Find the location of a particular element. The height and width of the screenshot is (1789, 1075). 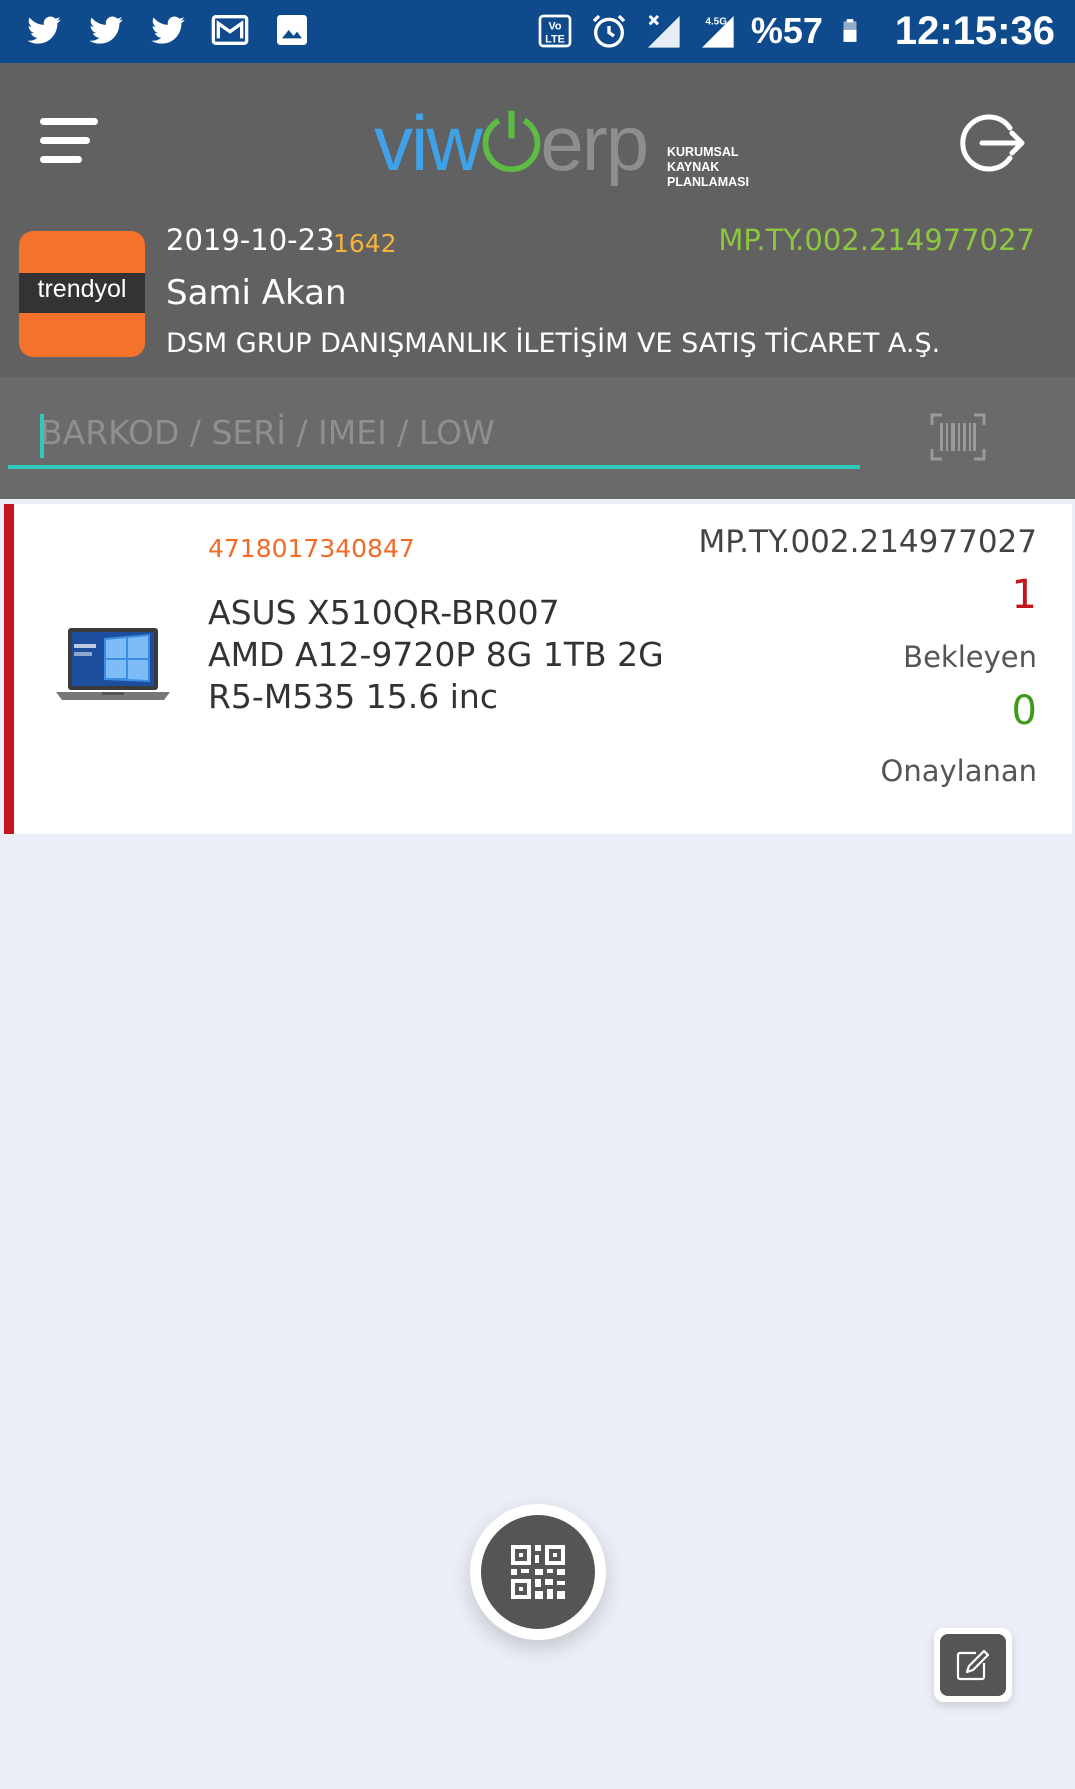

pending-count: 1 is located at coordinates (1024, 595).